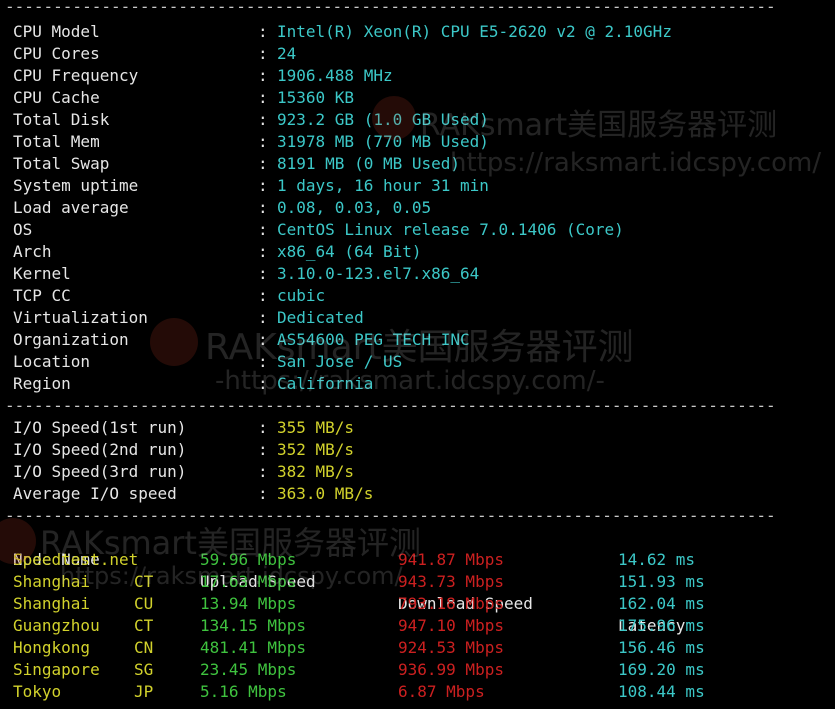 This screenshot has height=709, width=835. What do you see at coordinates (661, 625) in the screenshot?
I see `latency-value: 175.96 ms` at bounding box center [661, 625].